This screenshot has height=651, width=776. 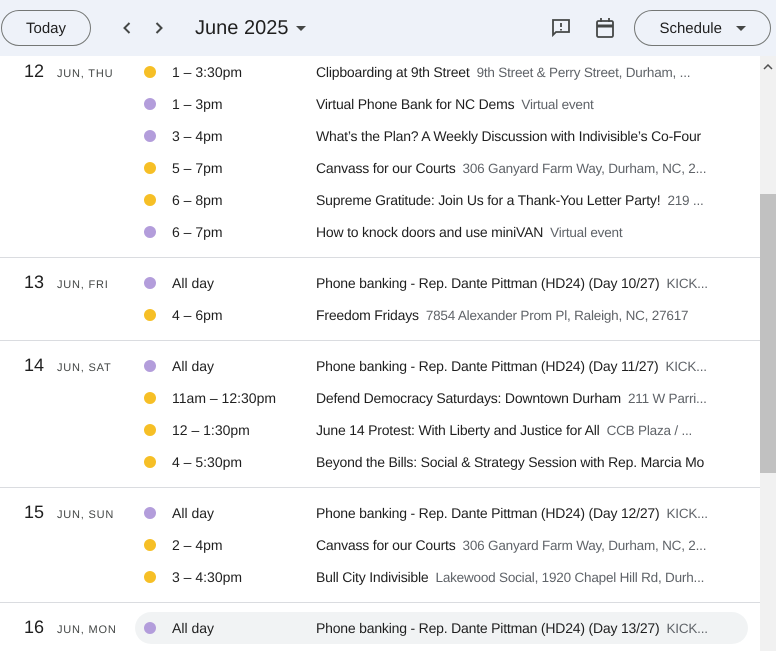 I want to click on event-row: 3 – 4pm What’s the Plan? A Weekly Discussion with Indivisible’s Co-Four, so click(x=441, y=136).